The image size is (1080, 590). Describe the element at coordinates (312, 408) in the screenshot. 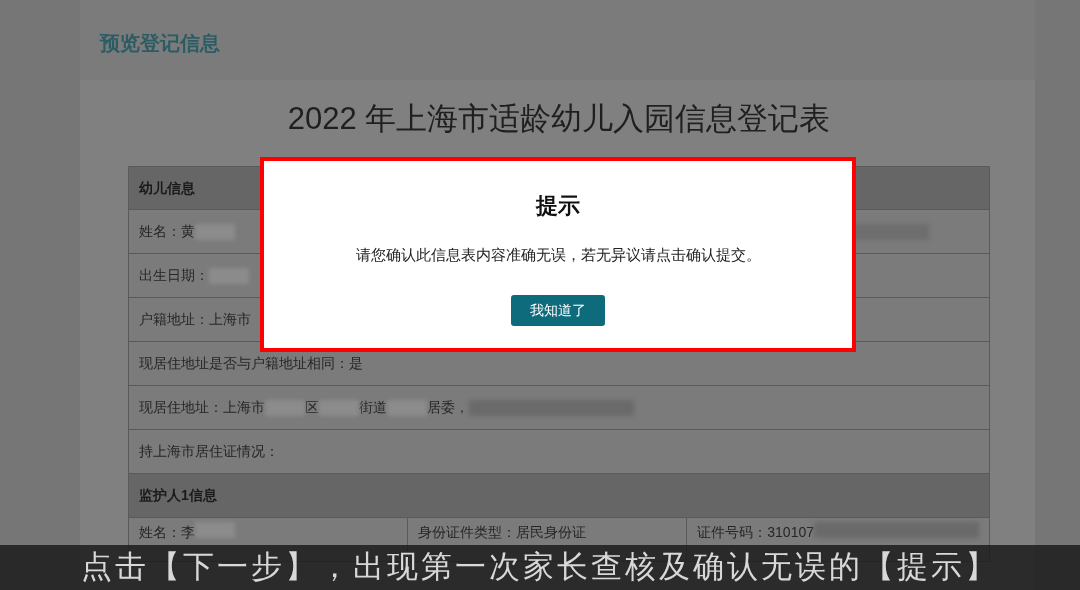

I see `field-text: 区` at that location.